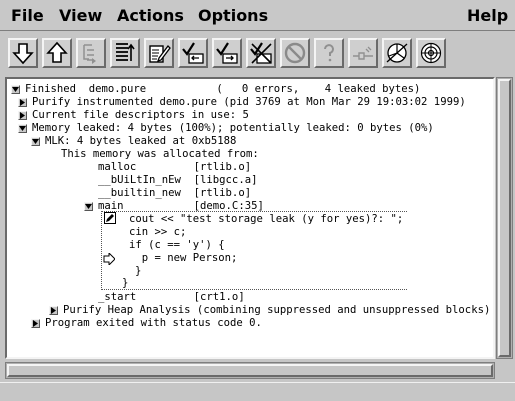 The width and height of the screenshot is (515, 401). I want to click on current-line-arrow-icon, so click(109, 259).